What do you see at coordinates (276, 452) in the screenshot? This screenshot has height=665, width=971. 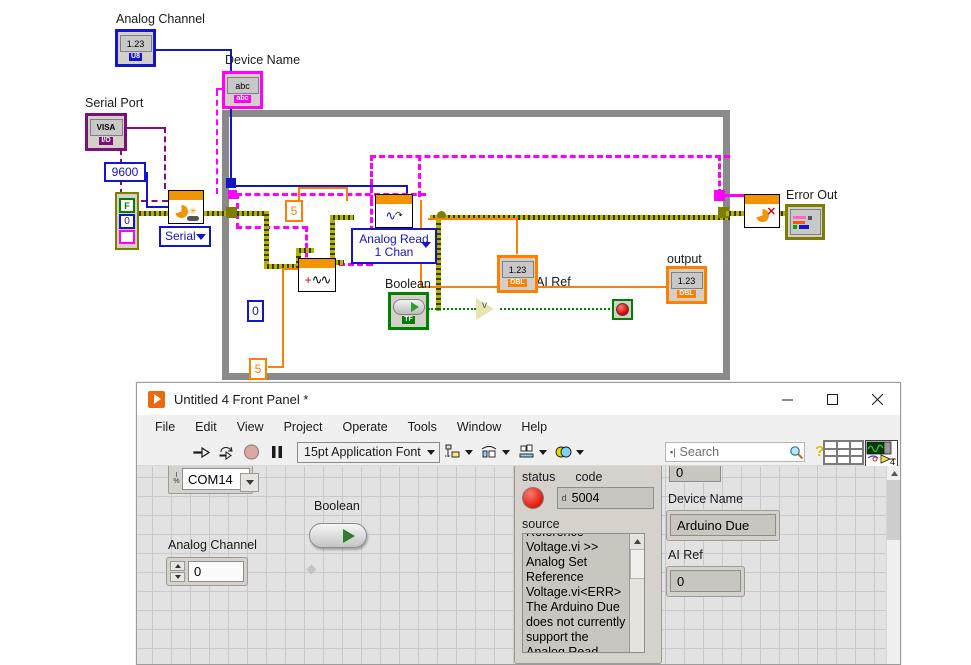 I see `pause-button` at bounding box center [276, 452].